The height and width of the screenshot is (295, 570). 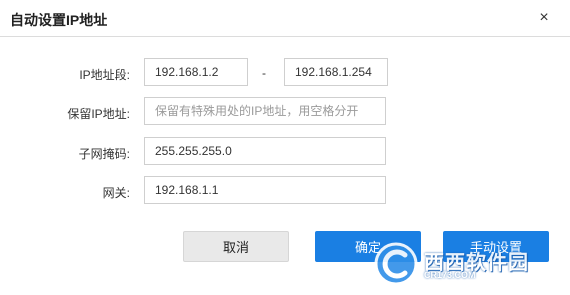 I want to click on ip-end-input, so click(x=336, y=72).